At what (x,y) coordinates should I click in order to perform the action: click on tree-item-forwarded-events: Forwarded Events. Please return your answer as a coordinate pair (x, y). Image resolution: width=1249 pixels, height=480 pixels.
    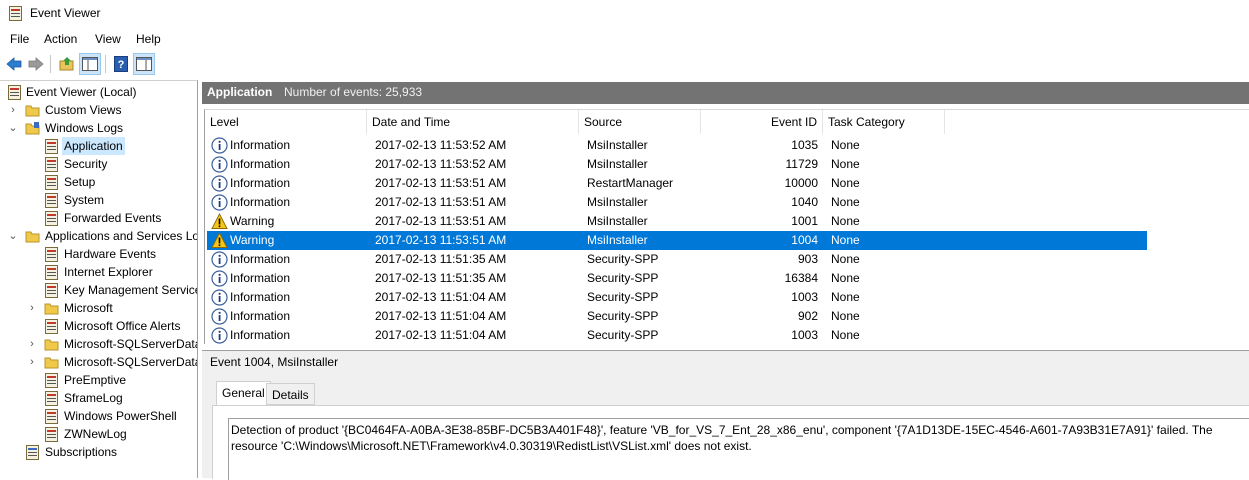
    Looking at the image, I should click on (98, 218).